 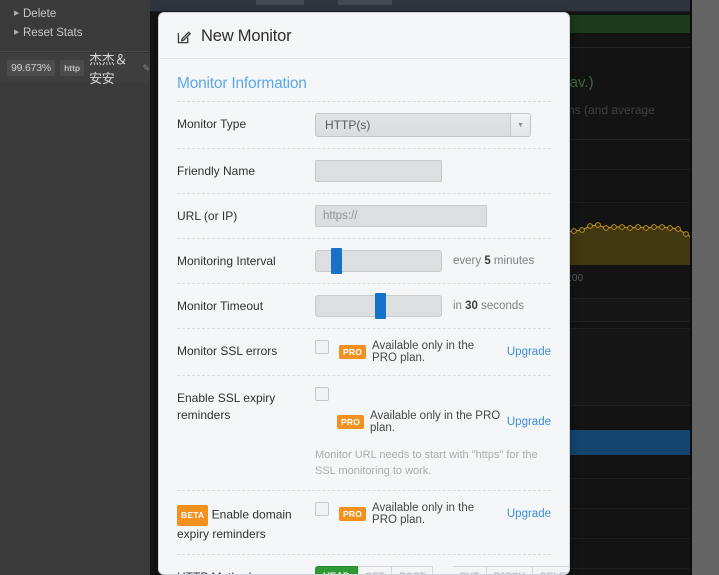 I want to click on pencil-icon: ✎, so click(x=146, y=68).